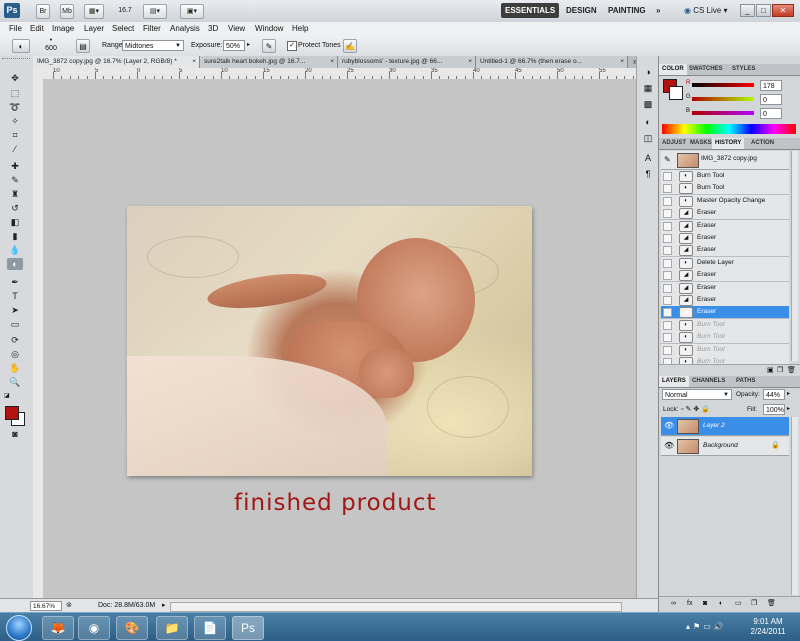 This screenshot has width=800, height=641. Describe the element at coordinates (248, 628) in the screenshot. I see `photoshop-icon: Ps` at that location.